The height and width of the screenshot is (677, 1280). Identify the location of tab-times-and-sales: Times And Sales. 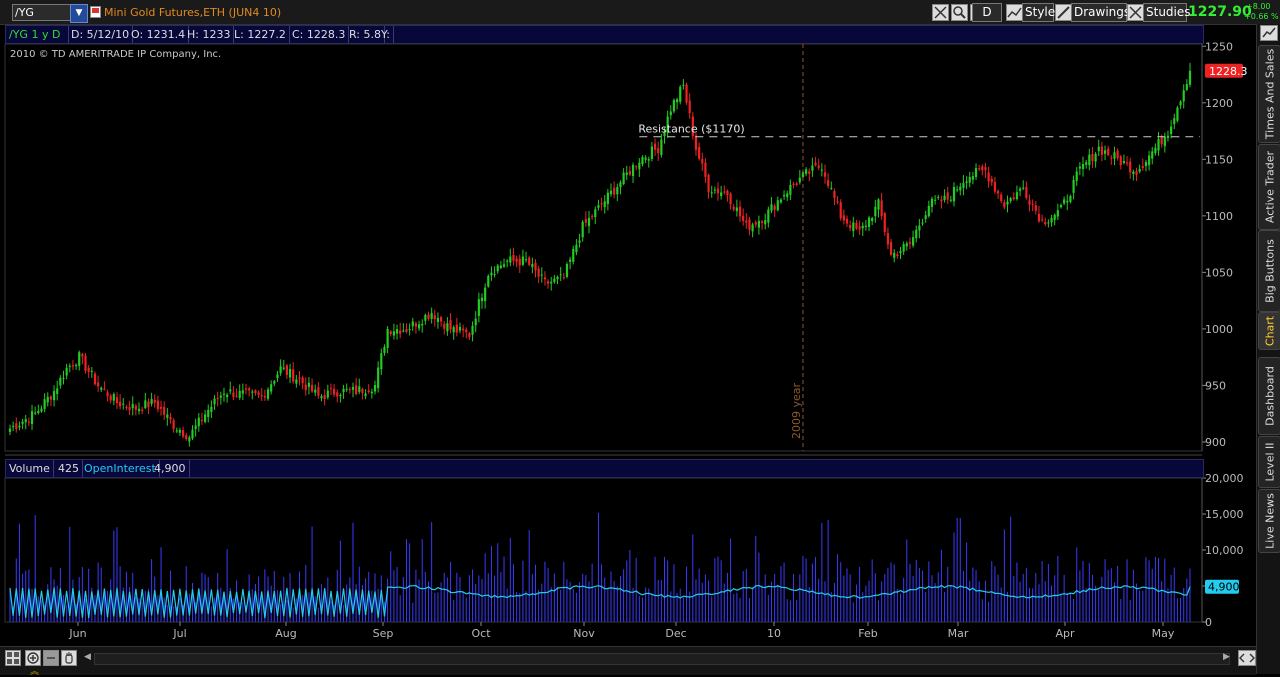
(1269, 94).